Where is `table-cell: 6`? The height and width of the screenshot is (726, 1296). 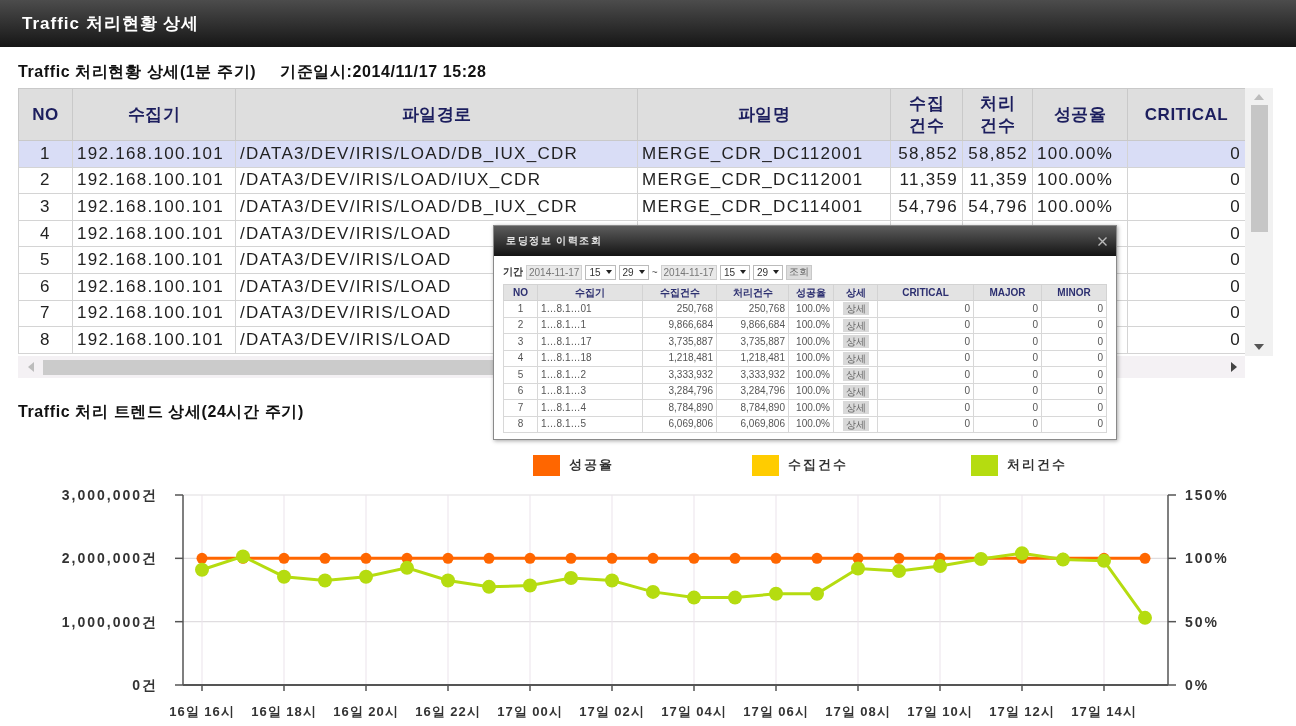
table-cell: 6 is located at coordinates (520, 391).